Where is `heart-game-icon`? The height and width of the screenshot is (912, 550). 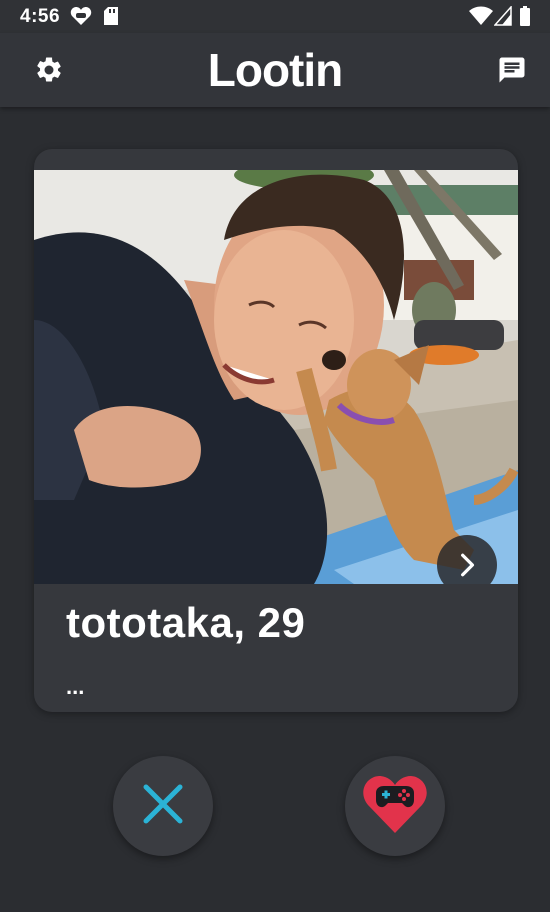 heart-game-icon is located at coordinates (81, 18).